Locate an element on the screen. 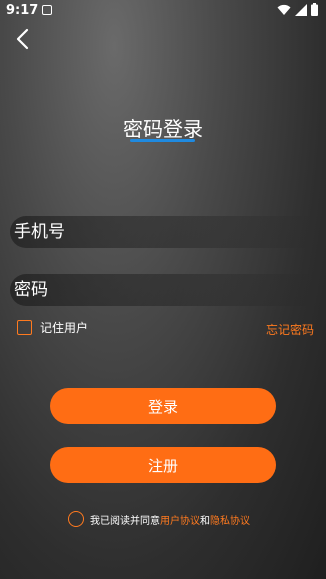 The image size is (326, 579). forgot-password-link: 忘记密码 is located at coordinates (290, 329).